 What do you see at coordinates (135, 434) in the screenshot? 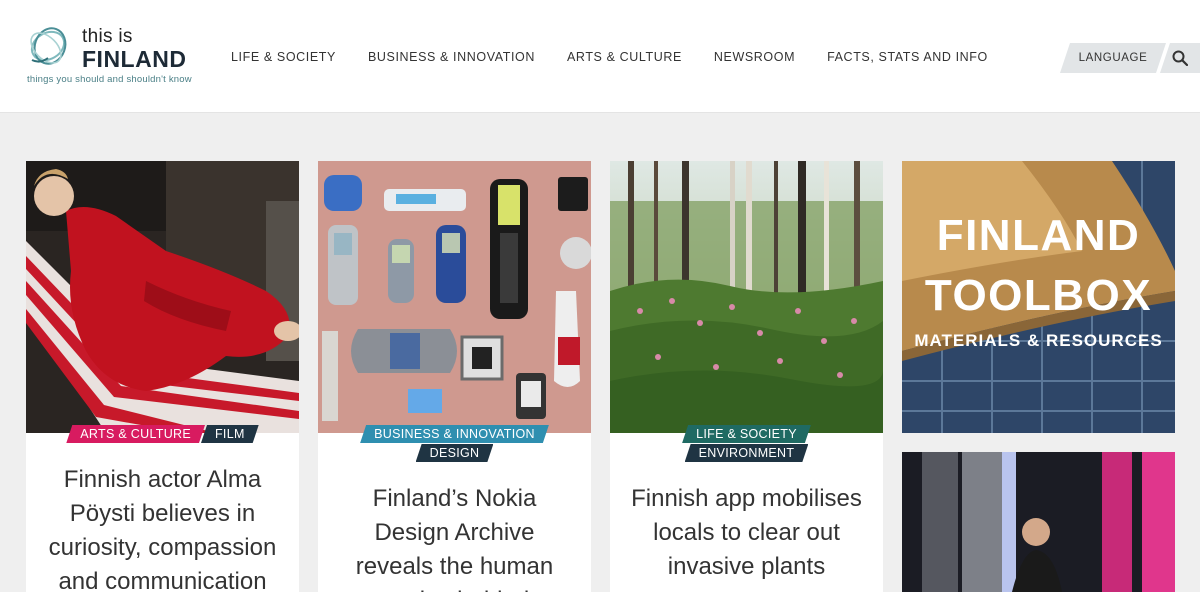
I see `tag-arts-culture: ARTS & CULTURE` at bounding box center [135, 434].